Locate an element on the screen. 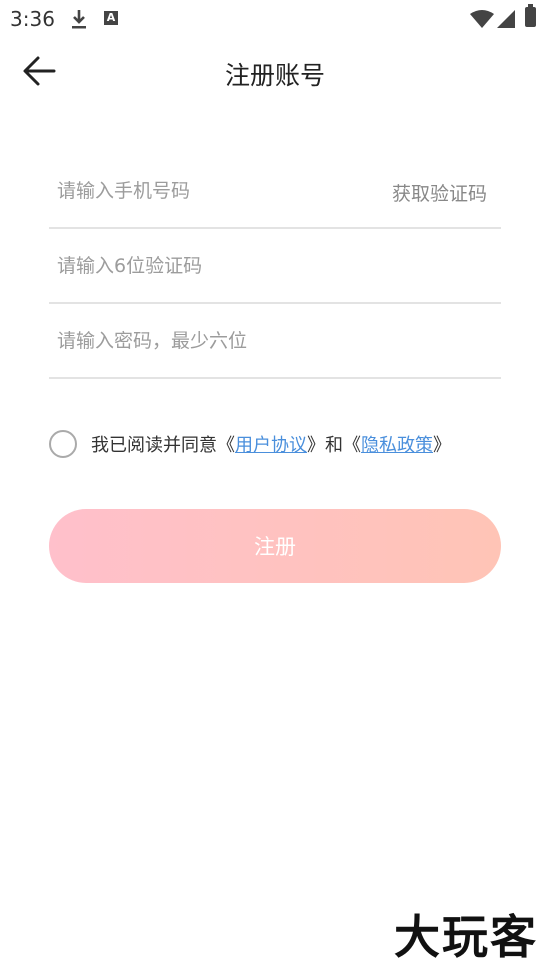  phone-field-row: 获取验证码 is located at coordinates (275, 191).